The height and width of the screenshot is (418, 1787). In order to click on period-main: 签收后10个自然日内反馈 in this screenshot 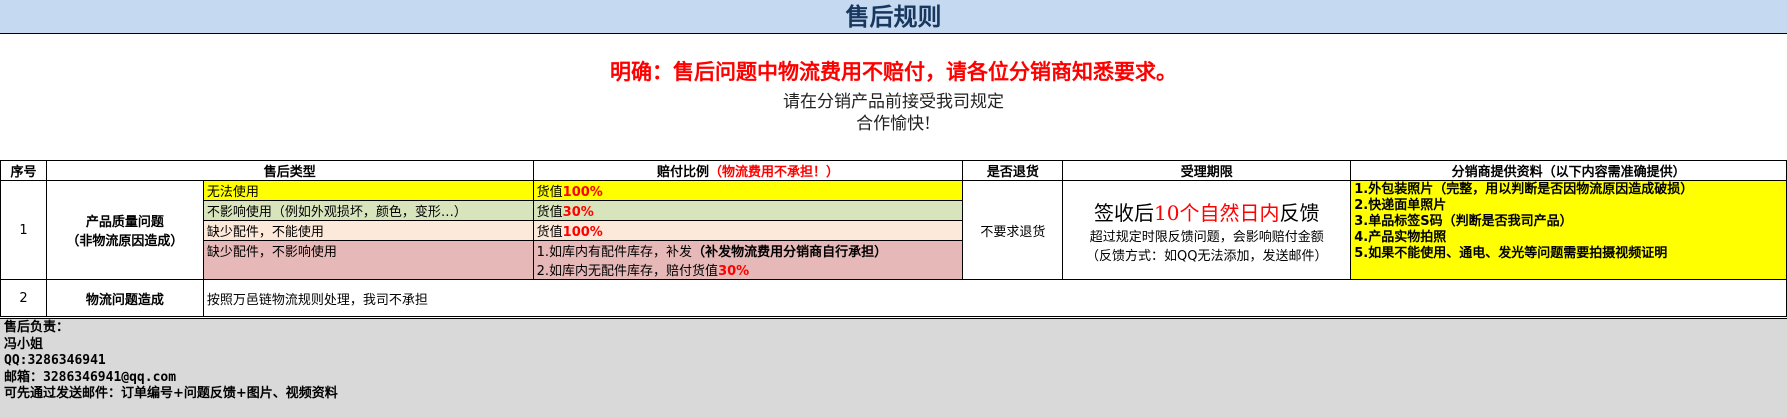, I will do `click(1206, 211)`.